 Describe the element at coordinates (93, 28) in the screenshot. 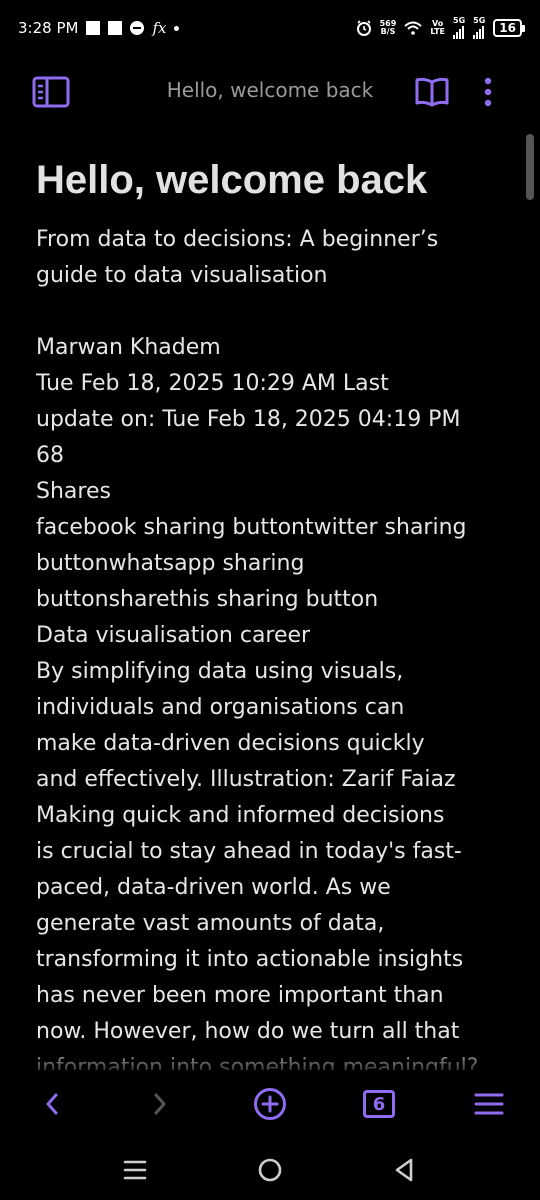

I see `notification-square-icon` at that location.